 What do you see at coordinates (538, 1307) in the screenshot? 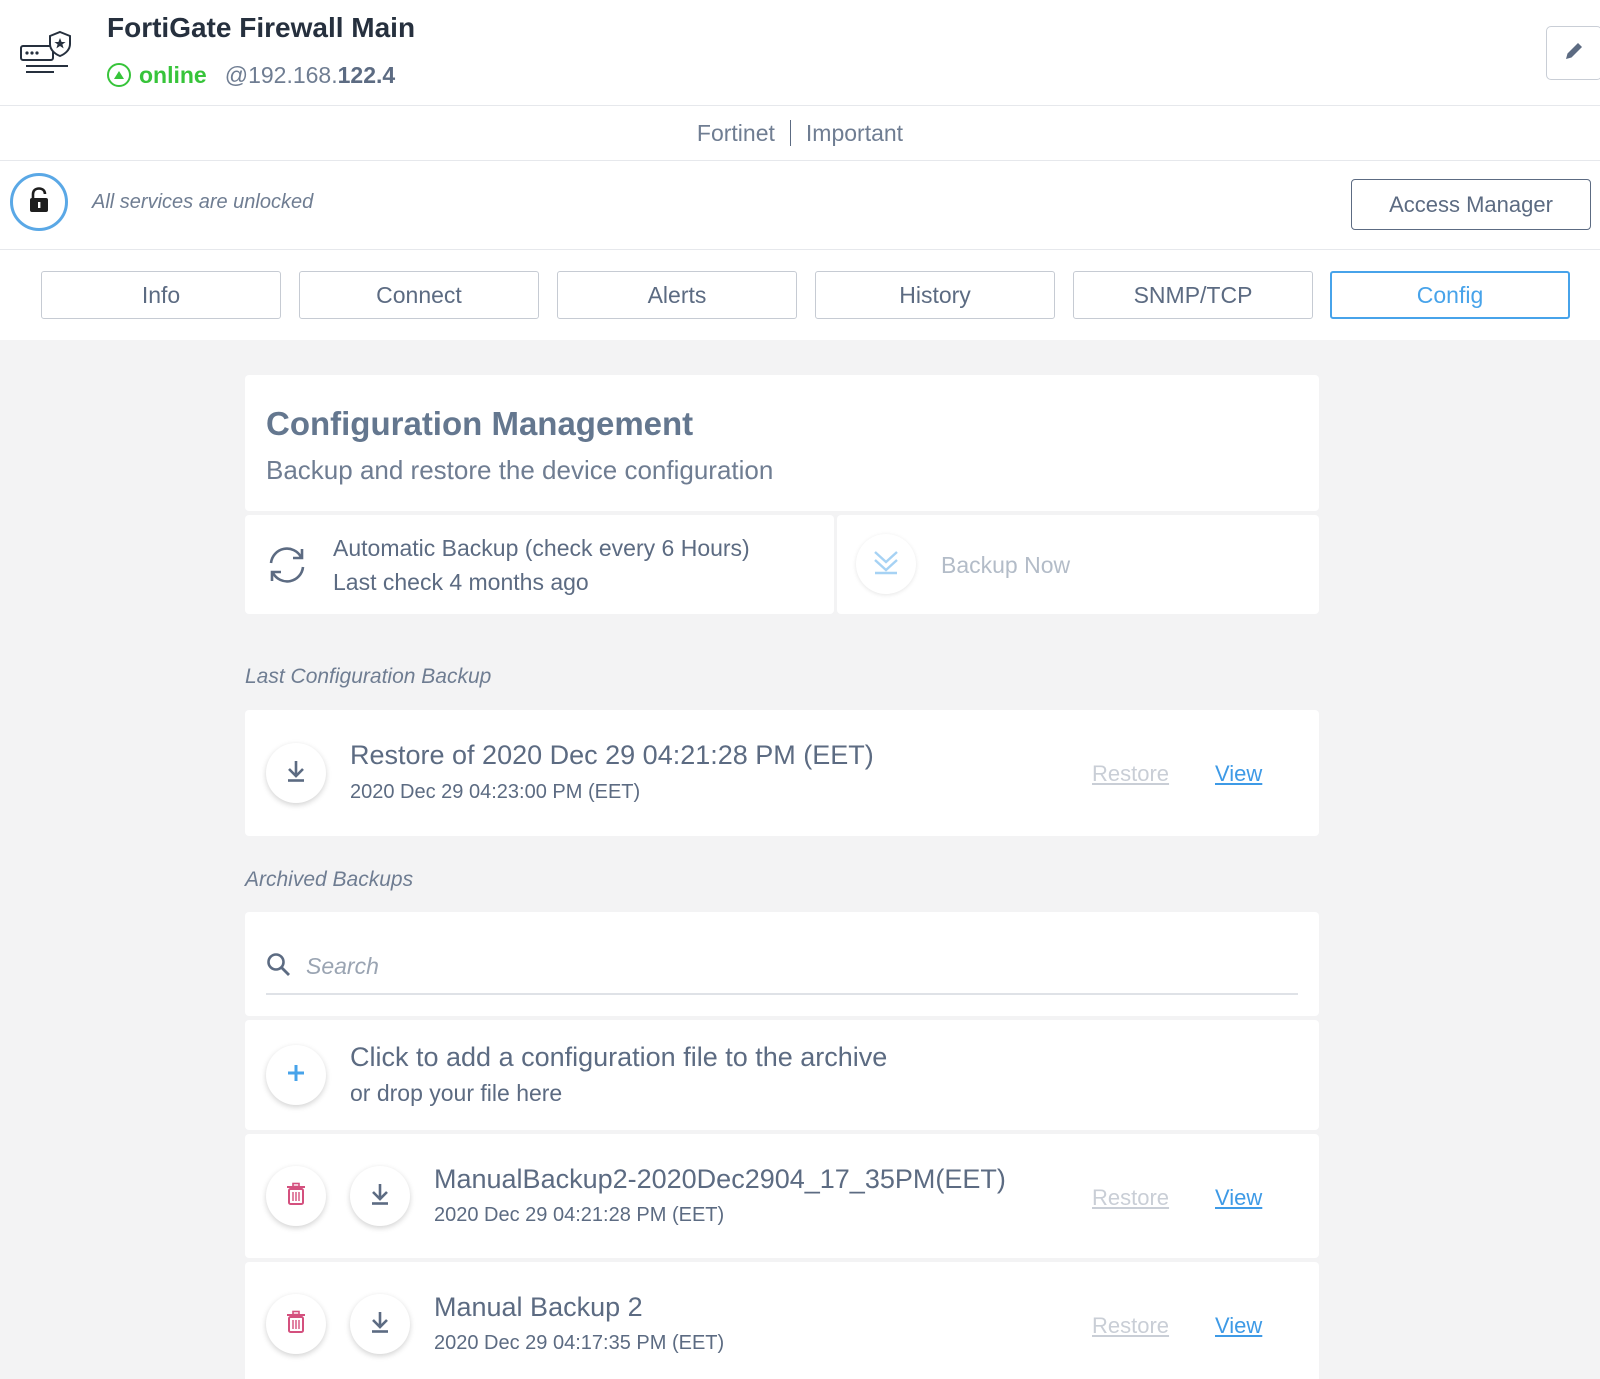
I see `backup-name: Manual Backup 2` at bounding box center [538, 1307].